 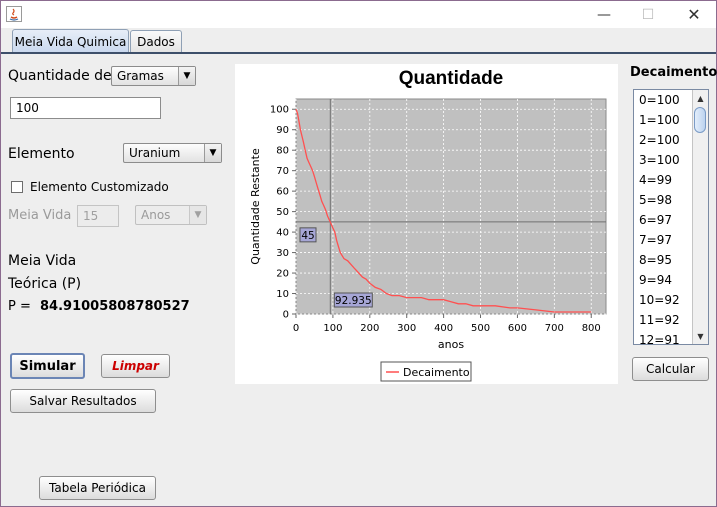 What do you see at coordinates (19, 306) in the screenshot?
I see `p-label: P =` at bounding box center [19, 306].